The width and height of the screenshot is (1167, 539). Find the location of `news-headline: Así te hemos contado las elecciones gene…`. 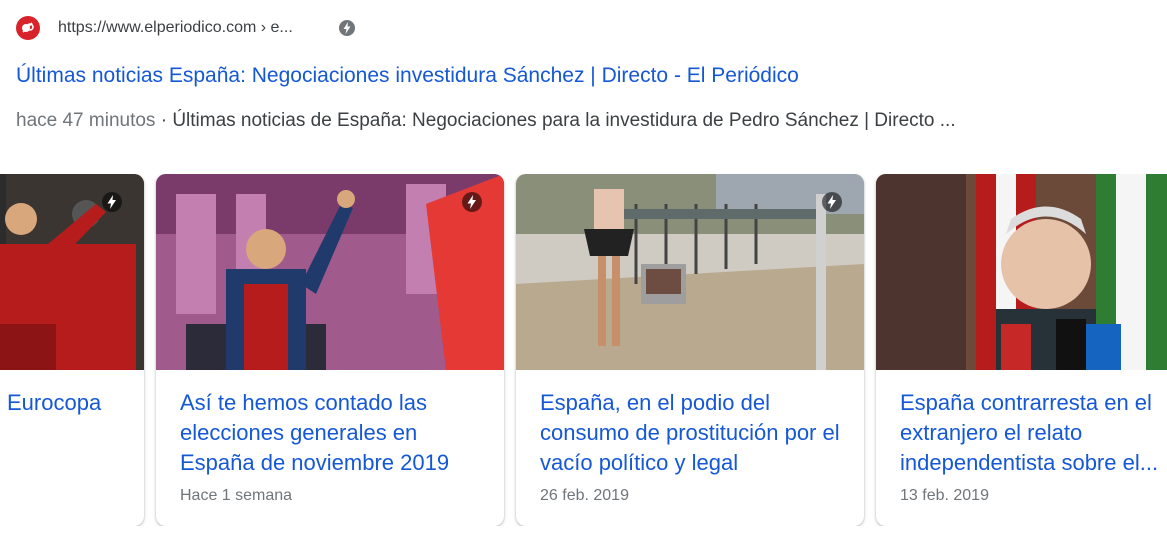

news-headline: Así te hemos contado las elecciones gene… is located at coordinates (315, 432).